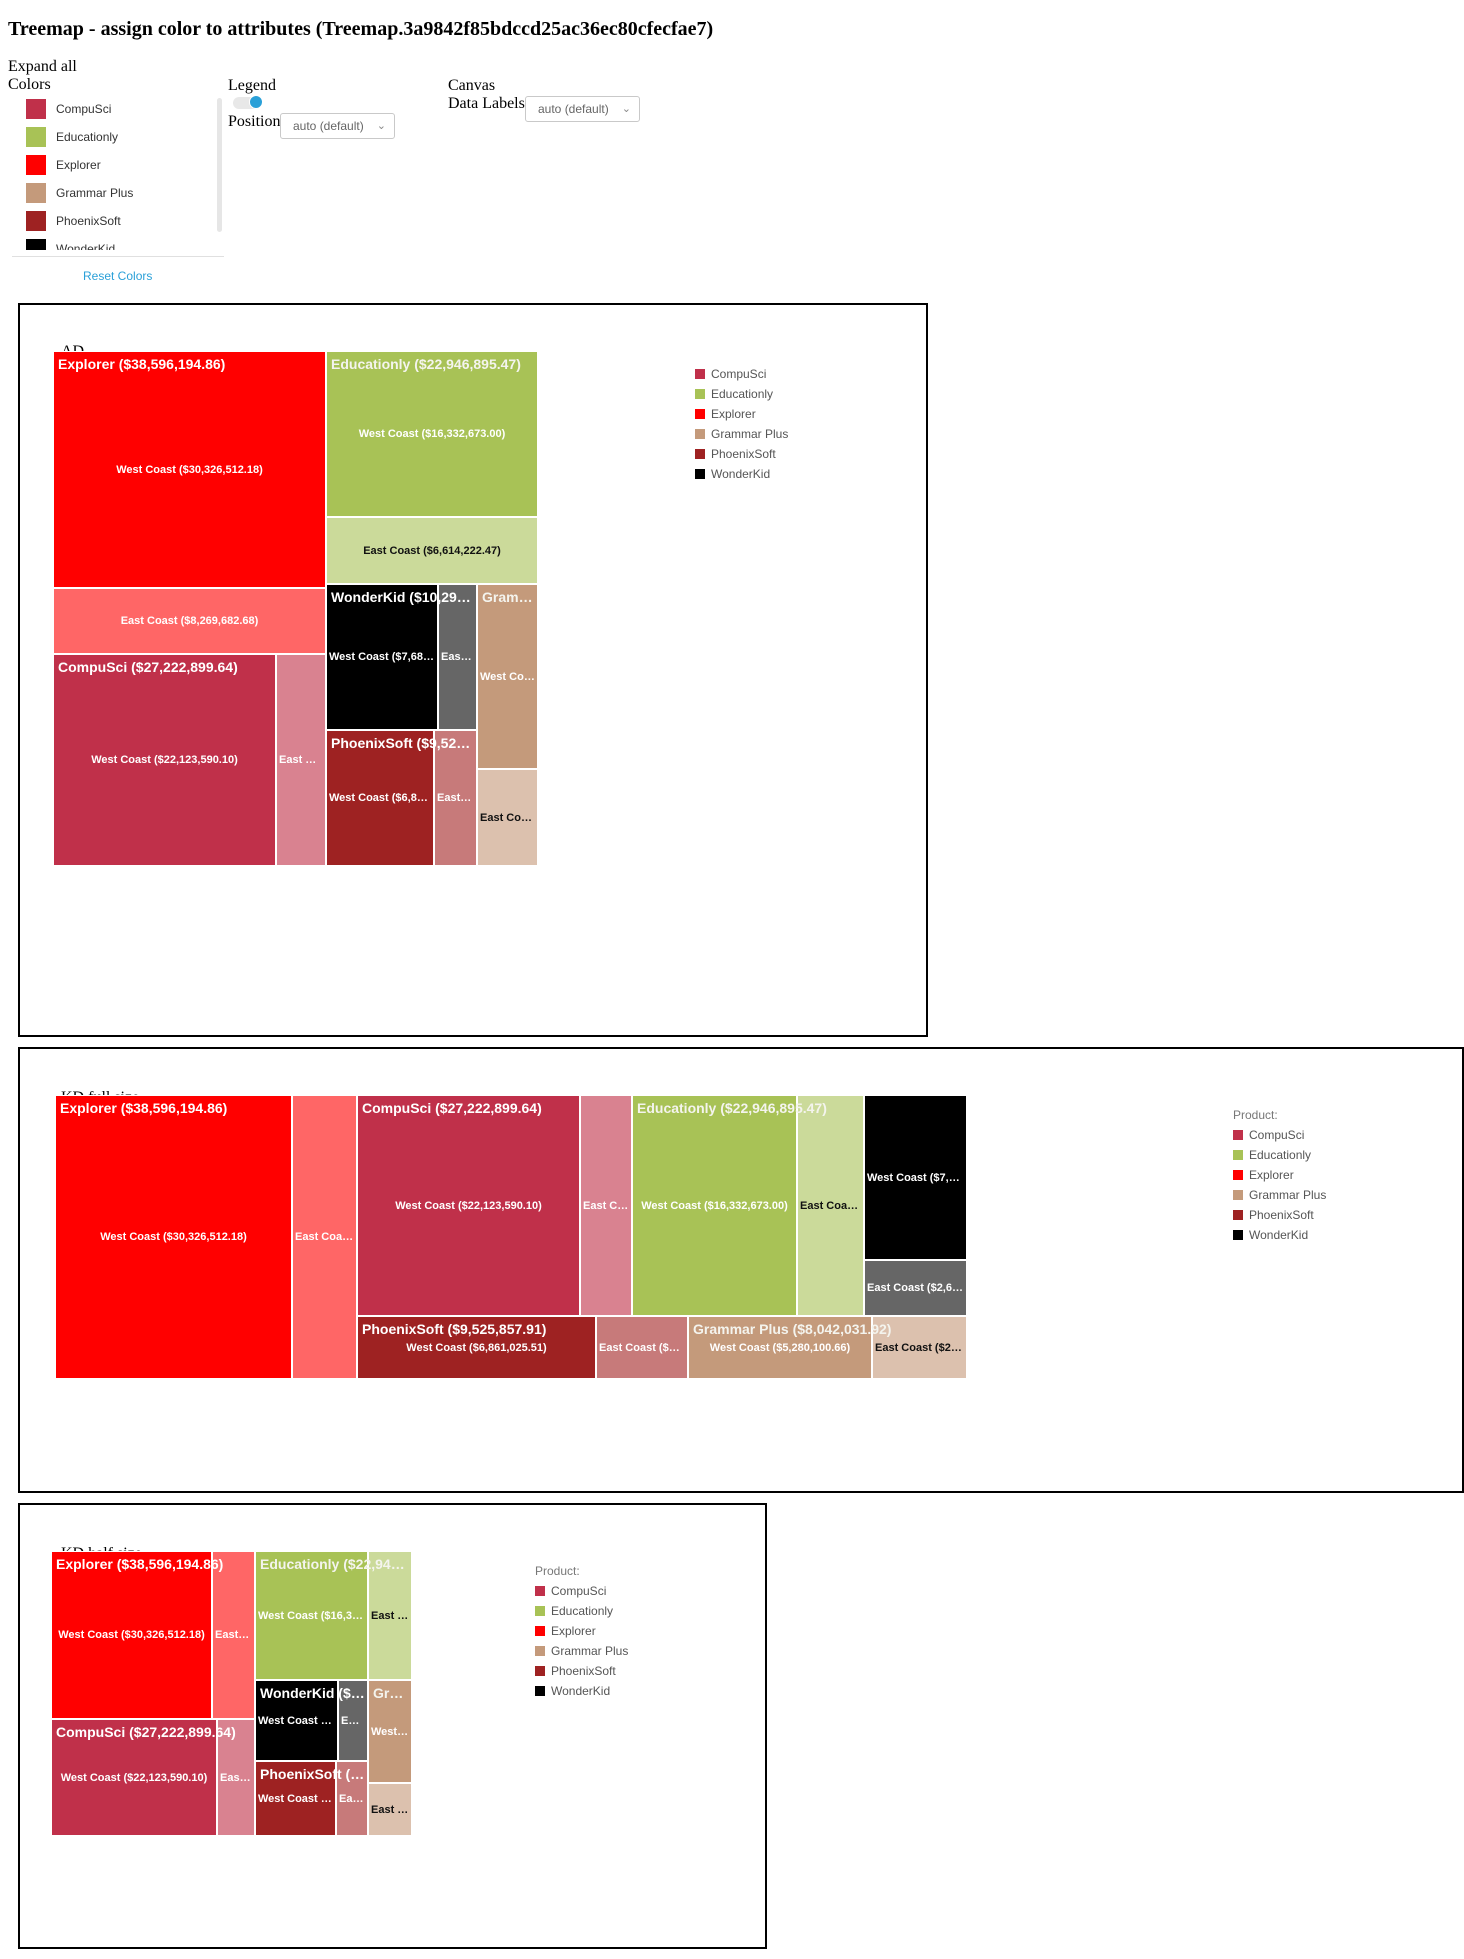  I want to click on color-item-educationly: Educationly, so click(72, 137).